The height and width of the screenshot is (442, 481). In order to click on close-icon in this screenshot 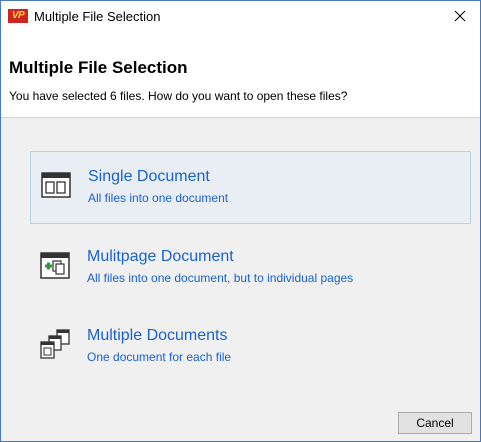, I will do `click(460, 16)`.